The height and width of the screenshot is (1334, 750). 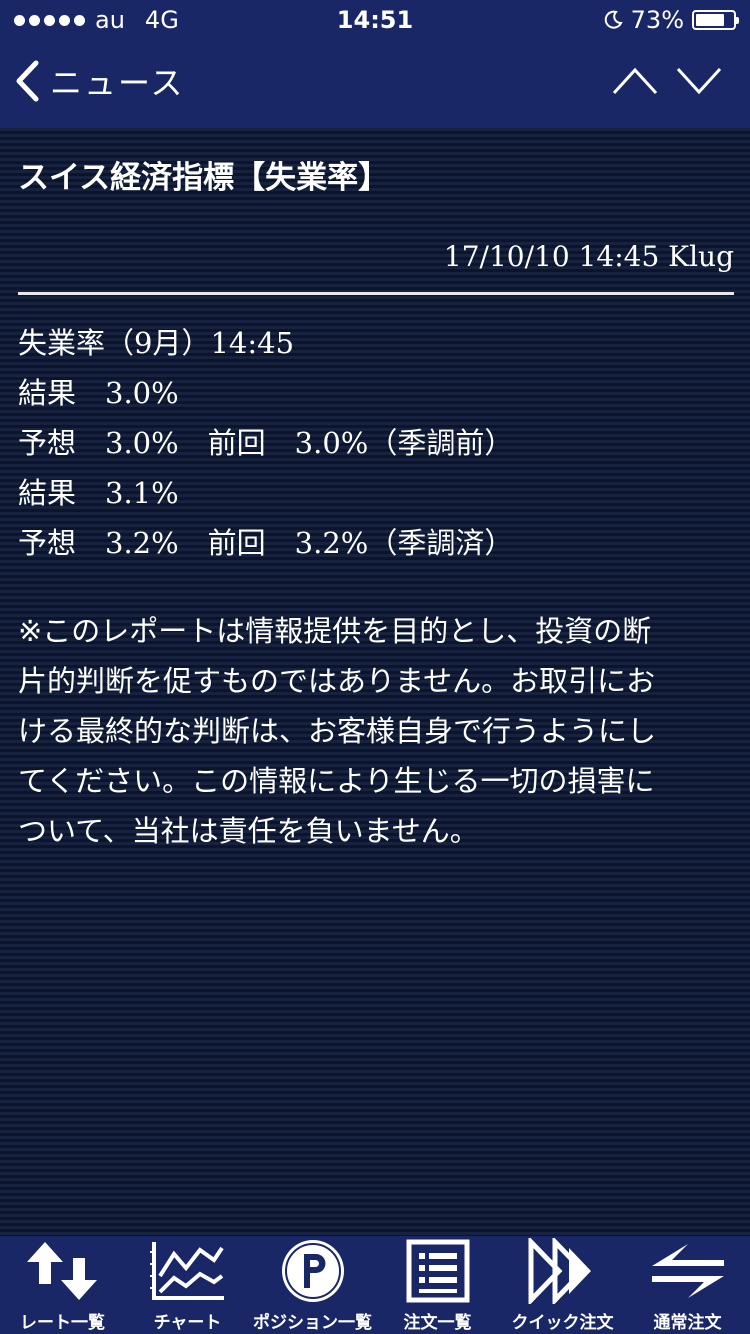 What do you see at coordinates (156, 343) in the screenshot?
I see `body-line: 失業率（9月）14:45` at bounding box center [156, 343].